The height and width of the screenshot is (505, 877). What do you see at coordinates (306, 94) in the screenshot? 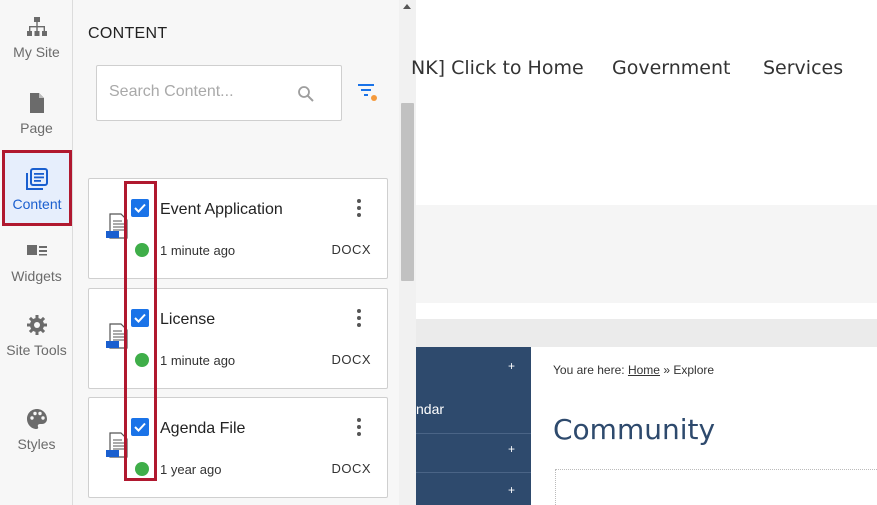
I see `search-icon` at bounding box center [306, 94].